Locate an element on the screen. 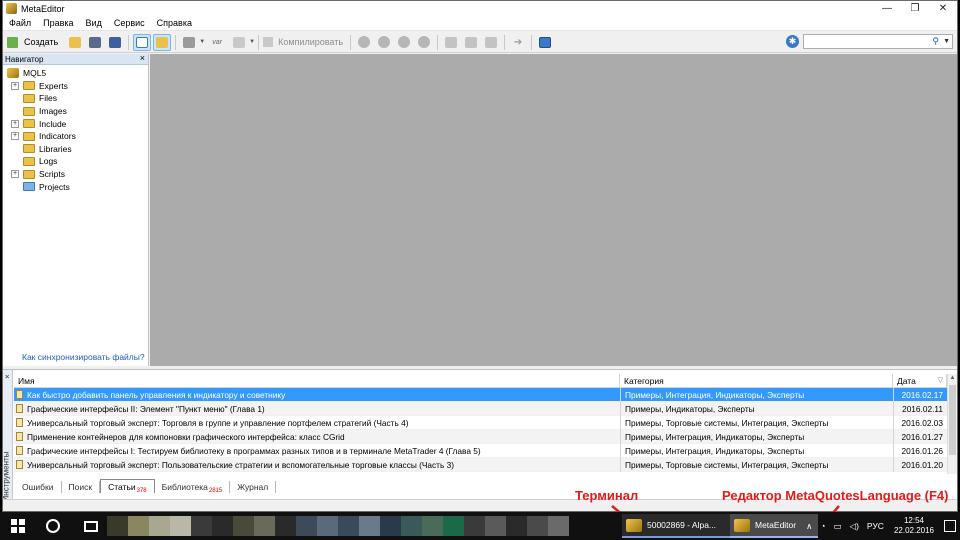  clock: 12:54 22.02.2016 is located at coordinates (914, 526).